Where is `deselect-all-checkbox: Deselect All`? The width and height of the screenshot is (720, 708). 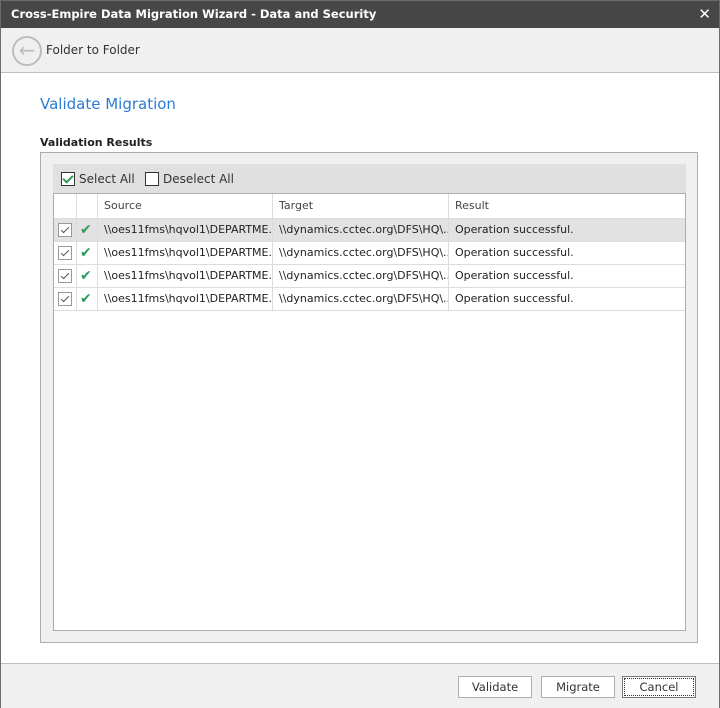
deselect-all-checkbox: Deselect All is located at coordinates (189, 178).